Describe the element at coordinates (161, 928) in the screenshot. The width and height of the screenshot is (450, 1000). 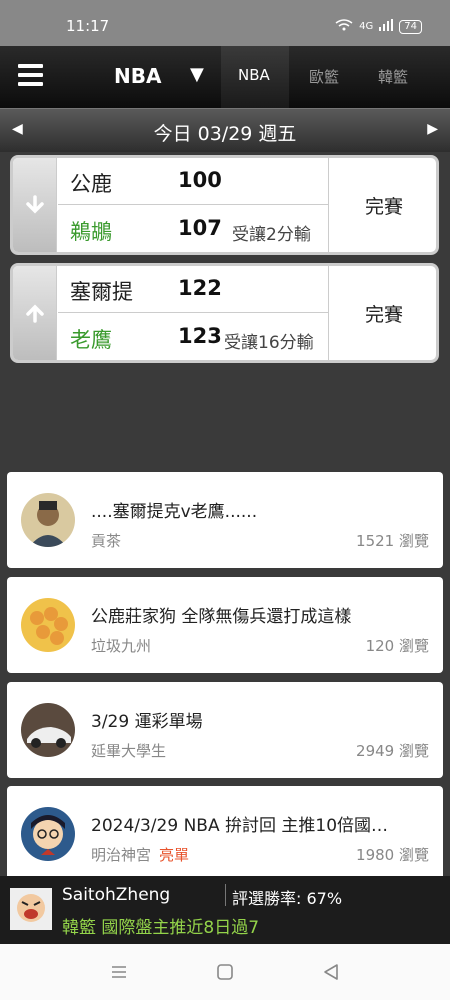
I see `user-pick: 韓籃 國際盤主推近8日過7` at that location.